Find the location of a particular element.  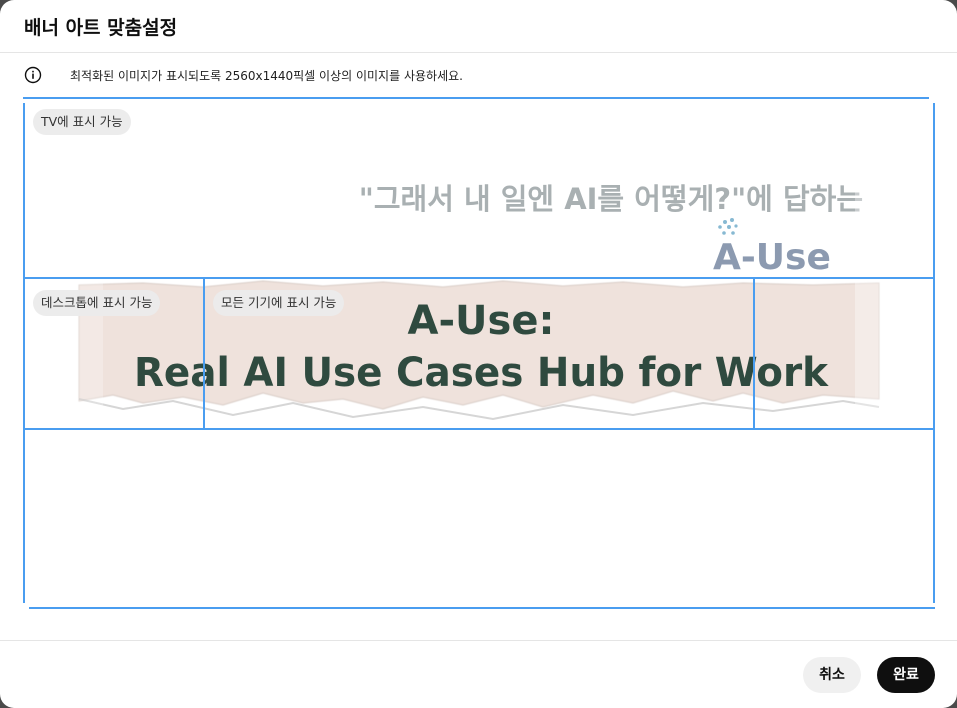

all-devices-zone-left-edge is located at coordinates (204, 353).